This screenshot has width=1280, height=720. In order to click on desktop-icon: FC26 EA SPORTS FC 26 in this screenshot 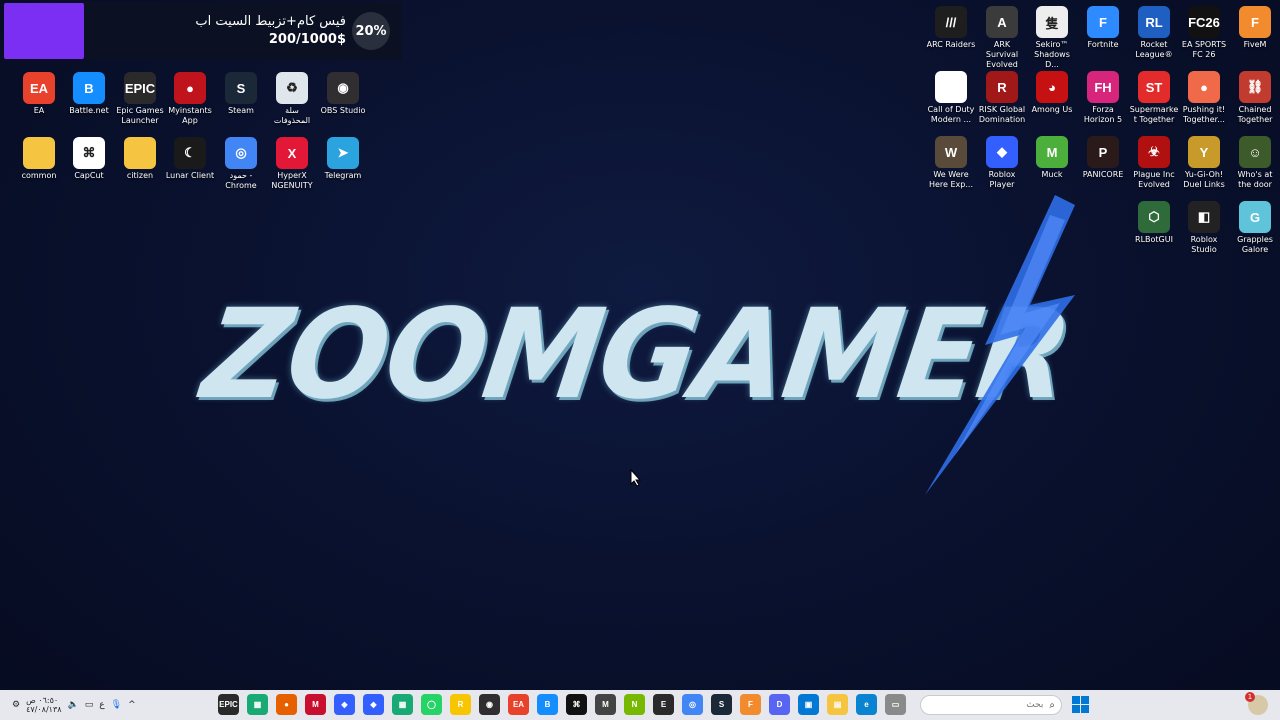, I will do `click(1204, 33)`.